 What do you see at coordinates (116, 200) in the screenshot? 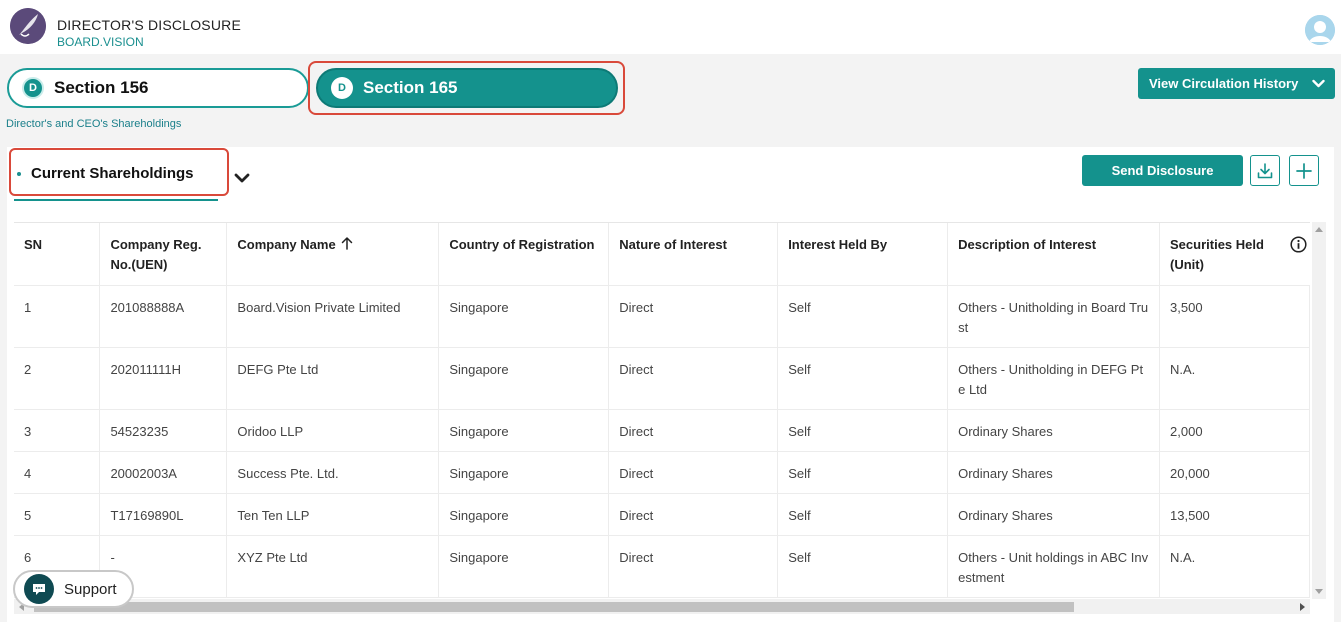
I see `section-title-underline` at bounding box center [116, 200].